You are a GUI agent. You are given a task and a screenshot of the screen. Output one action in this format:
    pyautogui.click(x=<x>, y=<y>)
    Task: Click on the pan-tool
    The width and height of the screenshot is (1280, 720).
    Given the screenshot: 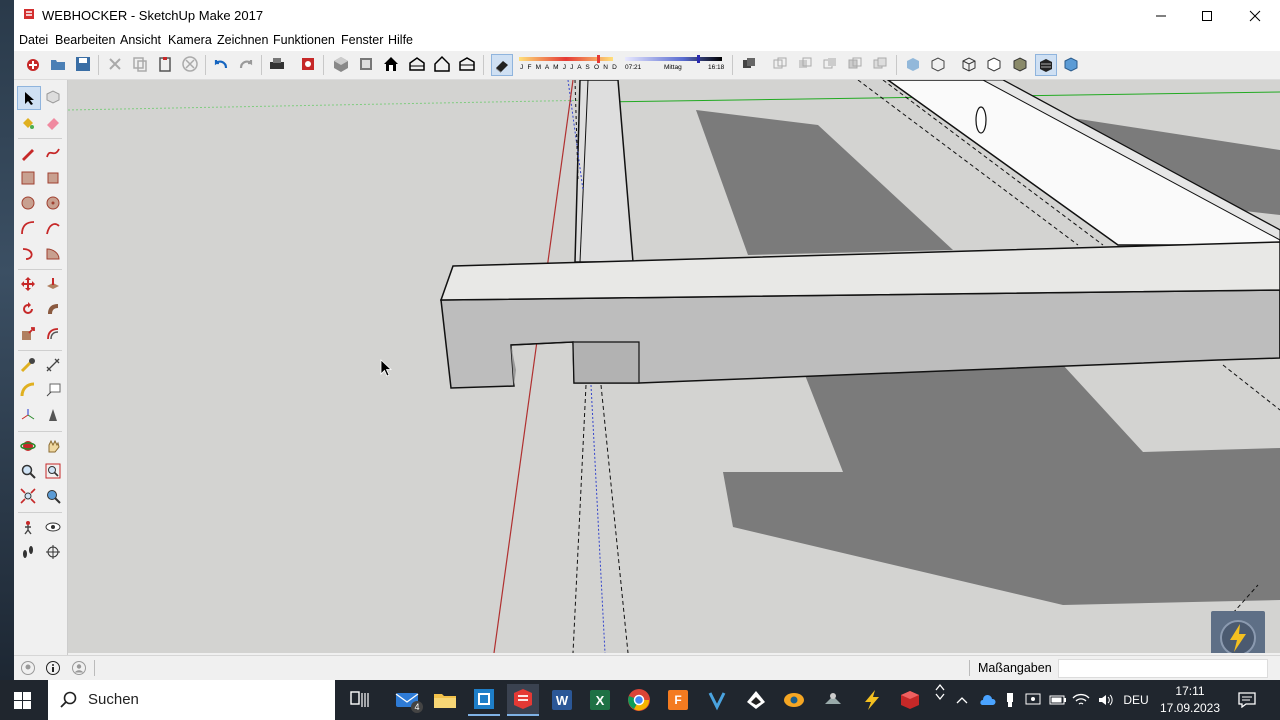 What is the action you would take?
    pyautogui.click(x=53, y=446)
    